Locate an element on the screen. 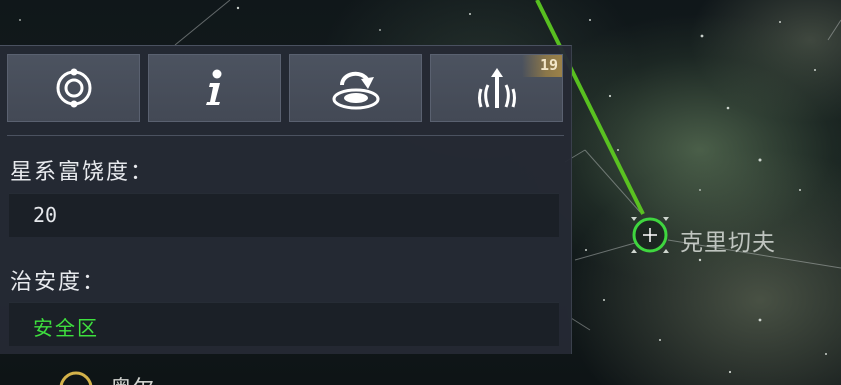  info-button is located at coordinates (214, 88).